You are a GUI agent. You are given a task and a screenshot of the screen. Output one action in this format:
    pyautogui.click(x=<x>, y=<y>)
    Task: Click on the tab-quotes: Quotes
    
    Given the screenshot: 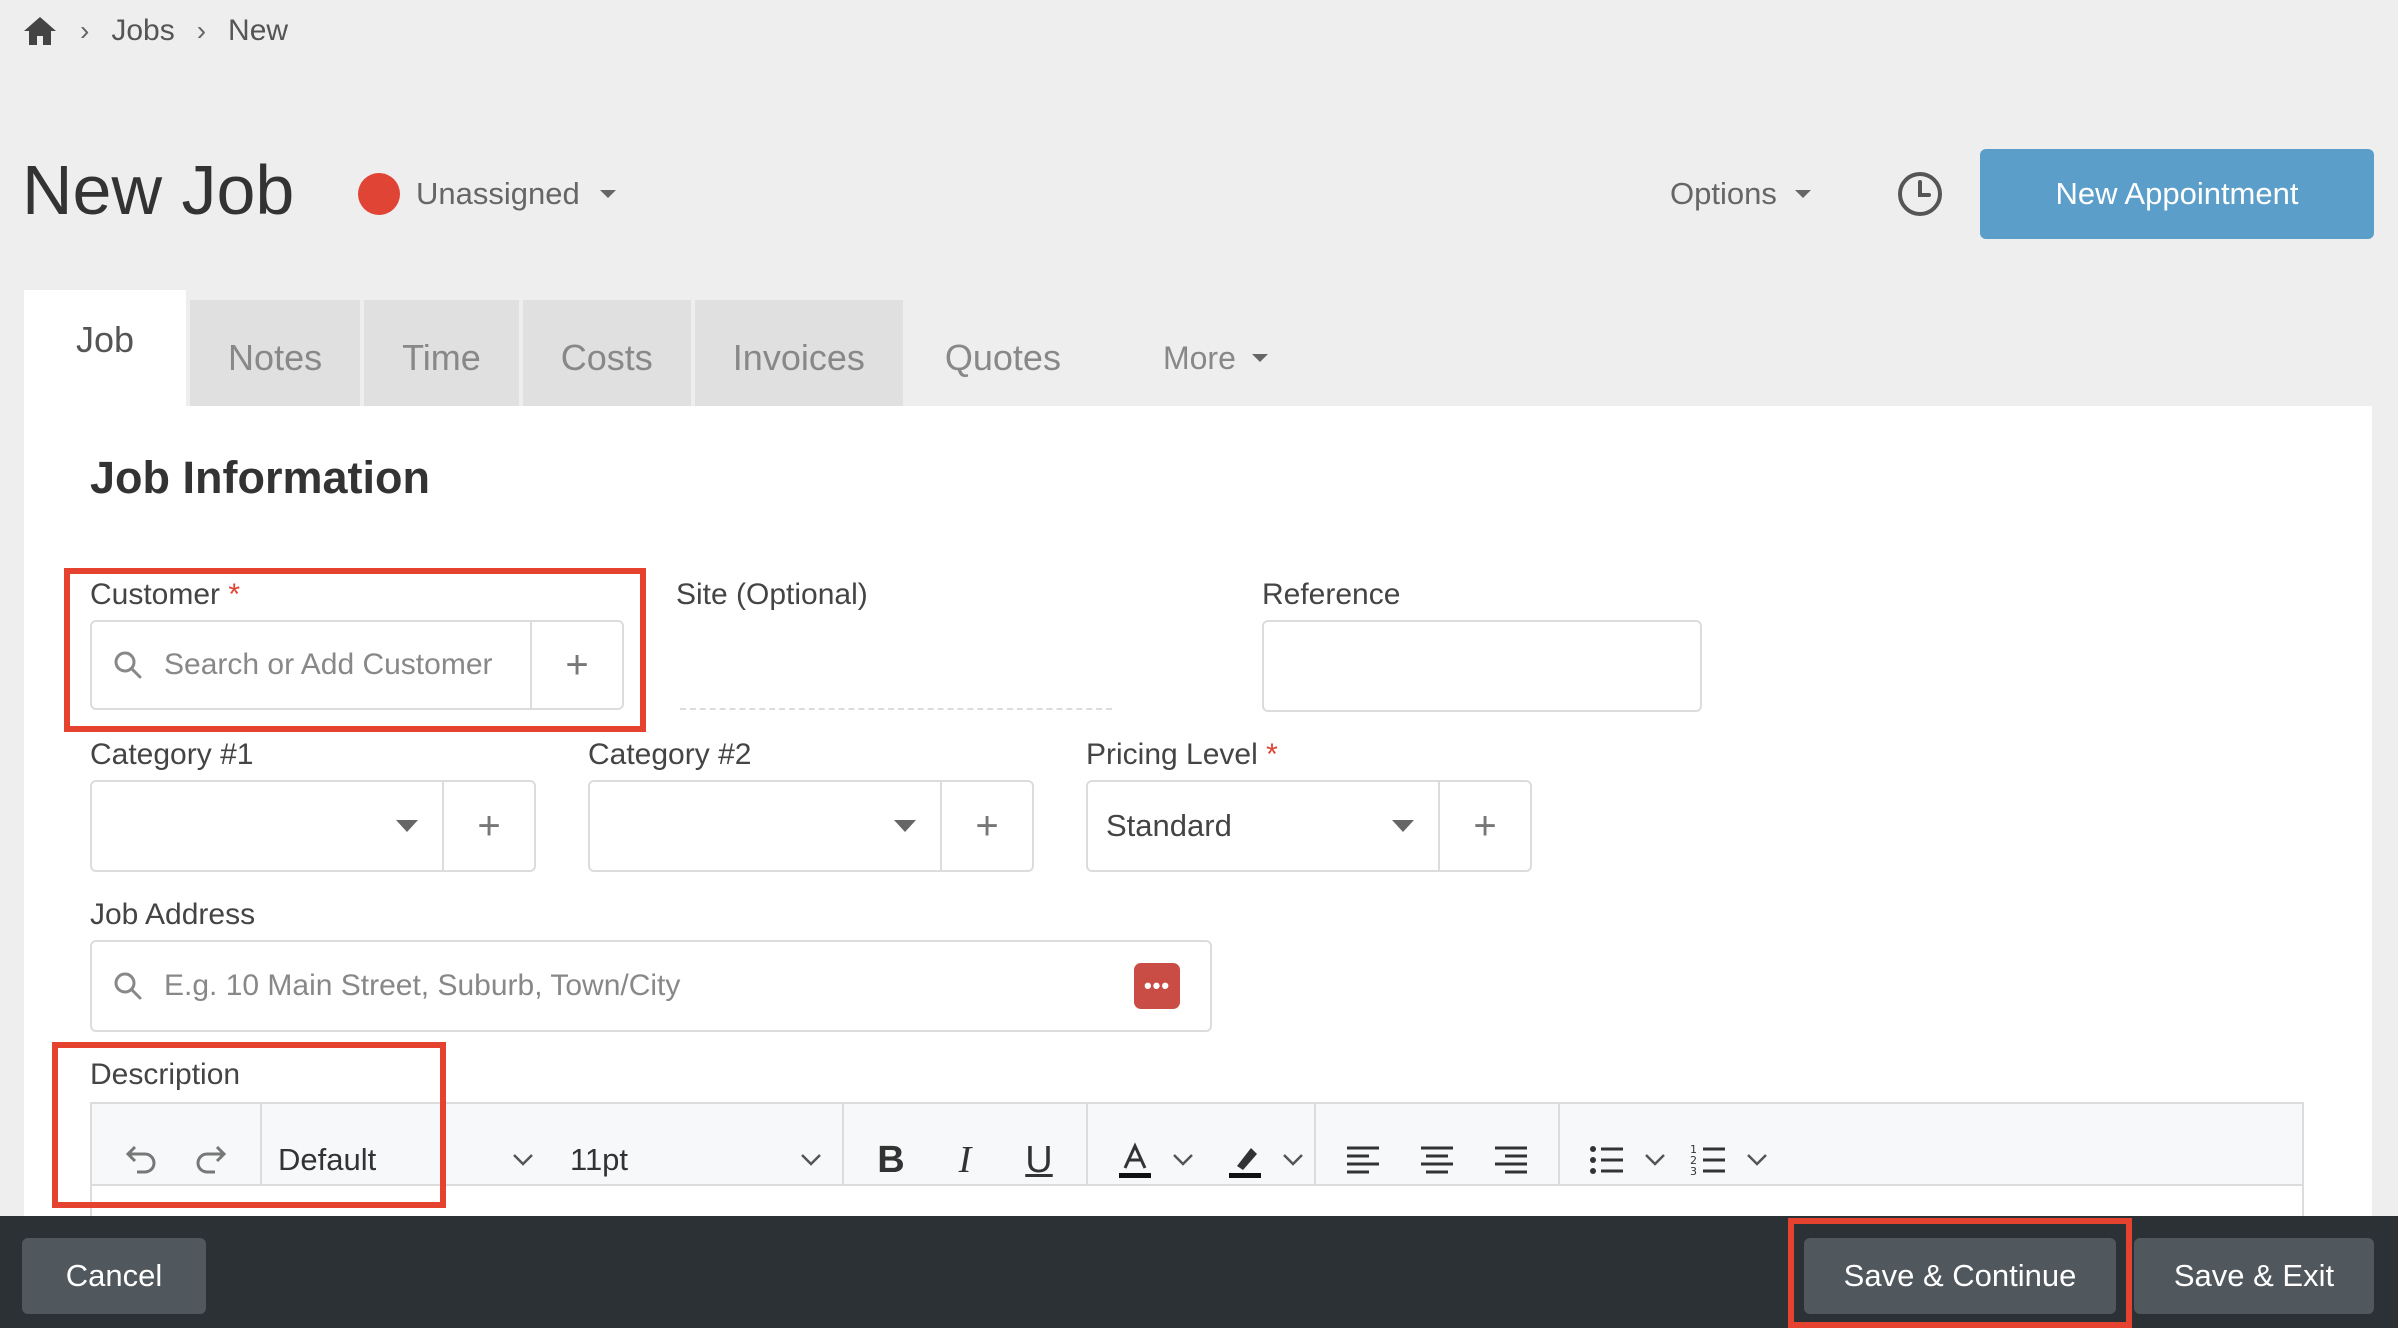 What is the action you would take?
    pyautogui.click(x=1003, y=358)
    